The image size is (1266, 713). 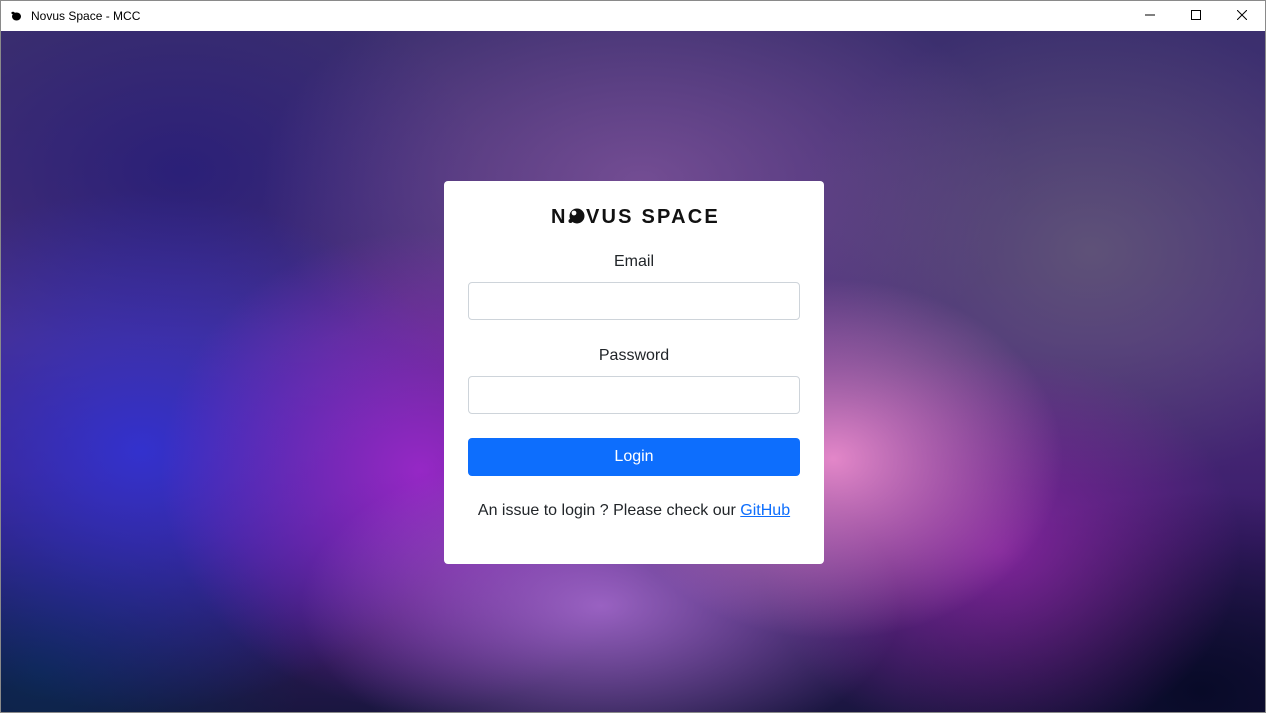 I want to click on minimize-button, so click(x=1150, y=16).